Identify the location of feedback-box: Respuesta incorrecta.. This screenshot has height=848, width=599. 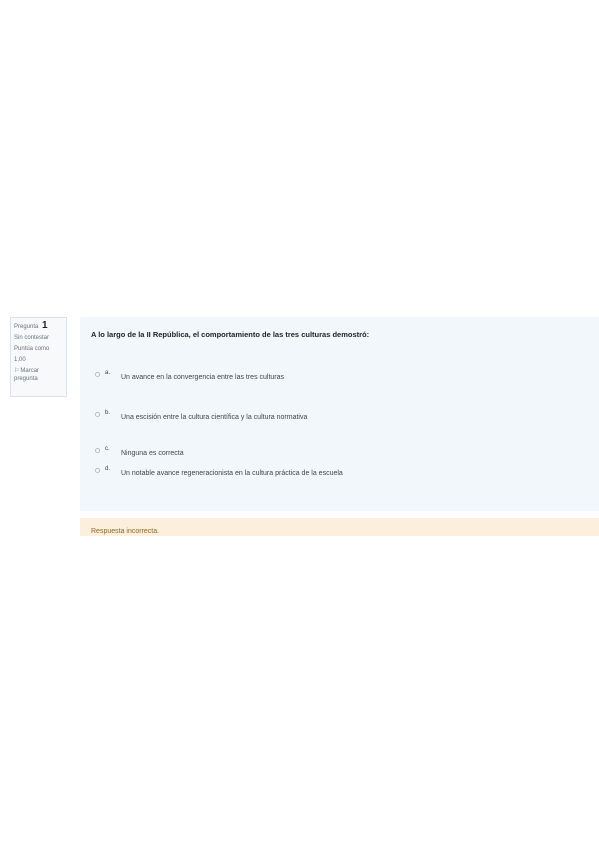
(339, 527).